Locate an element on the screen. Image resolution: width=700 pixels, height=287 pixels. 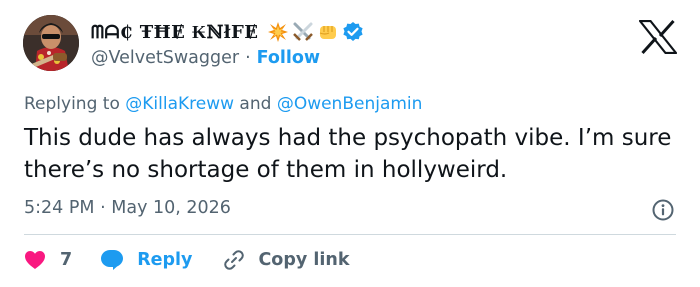
avatar-image is located at coordinates (51, 43).